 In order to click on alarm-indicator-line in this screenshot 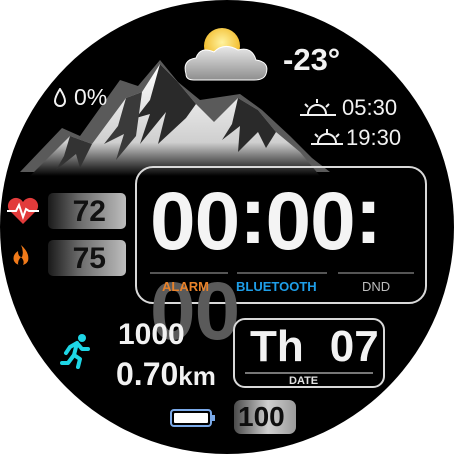, I will do `click(189, 273)`.